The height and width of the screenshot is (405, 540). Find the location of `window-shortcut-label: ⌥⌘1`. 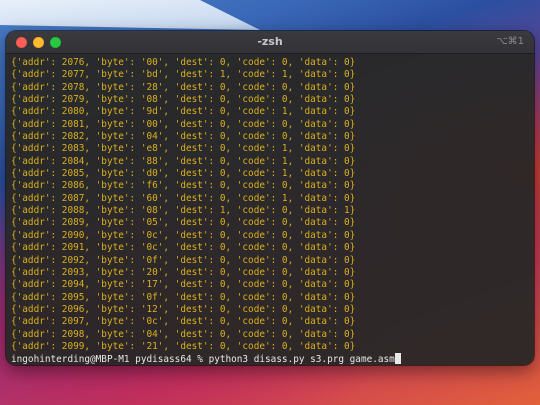

window-shortcut-label: ⌥⌘1 is located at coordinates (510, 41).